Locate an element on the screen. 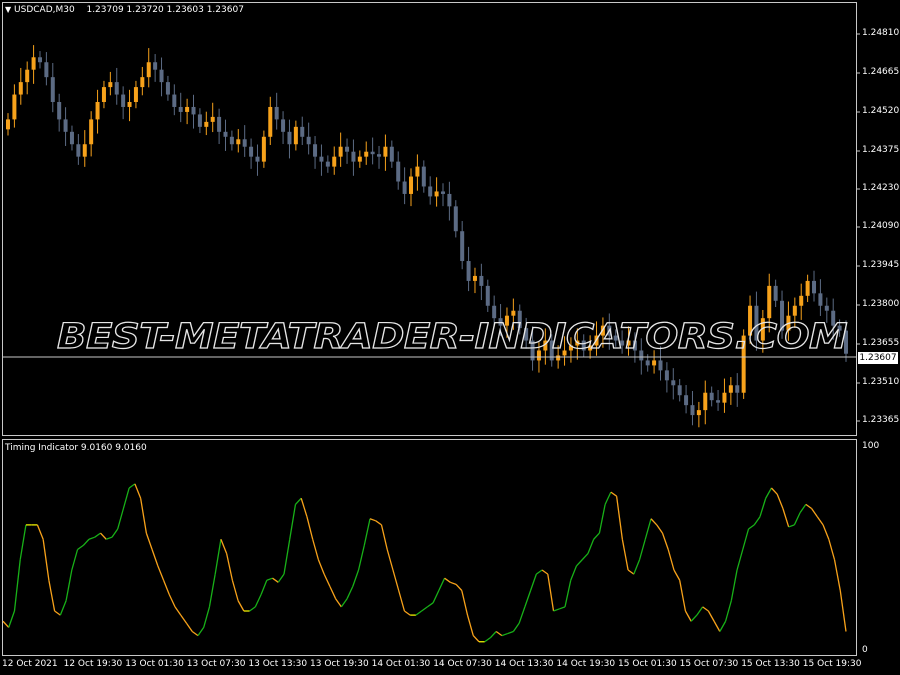 Image resolution: width=900 pixels, height=675 pixels. time-axis-label: 14 Oct 01:30 is located at coordinates (401, 664).